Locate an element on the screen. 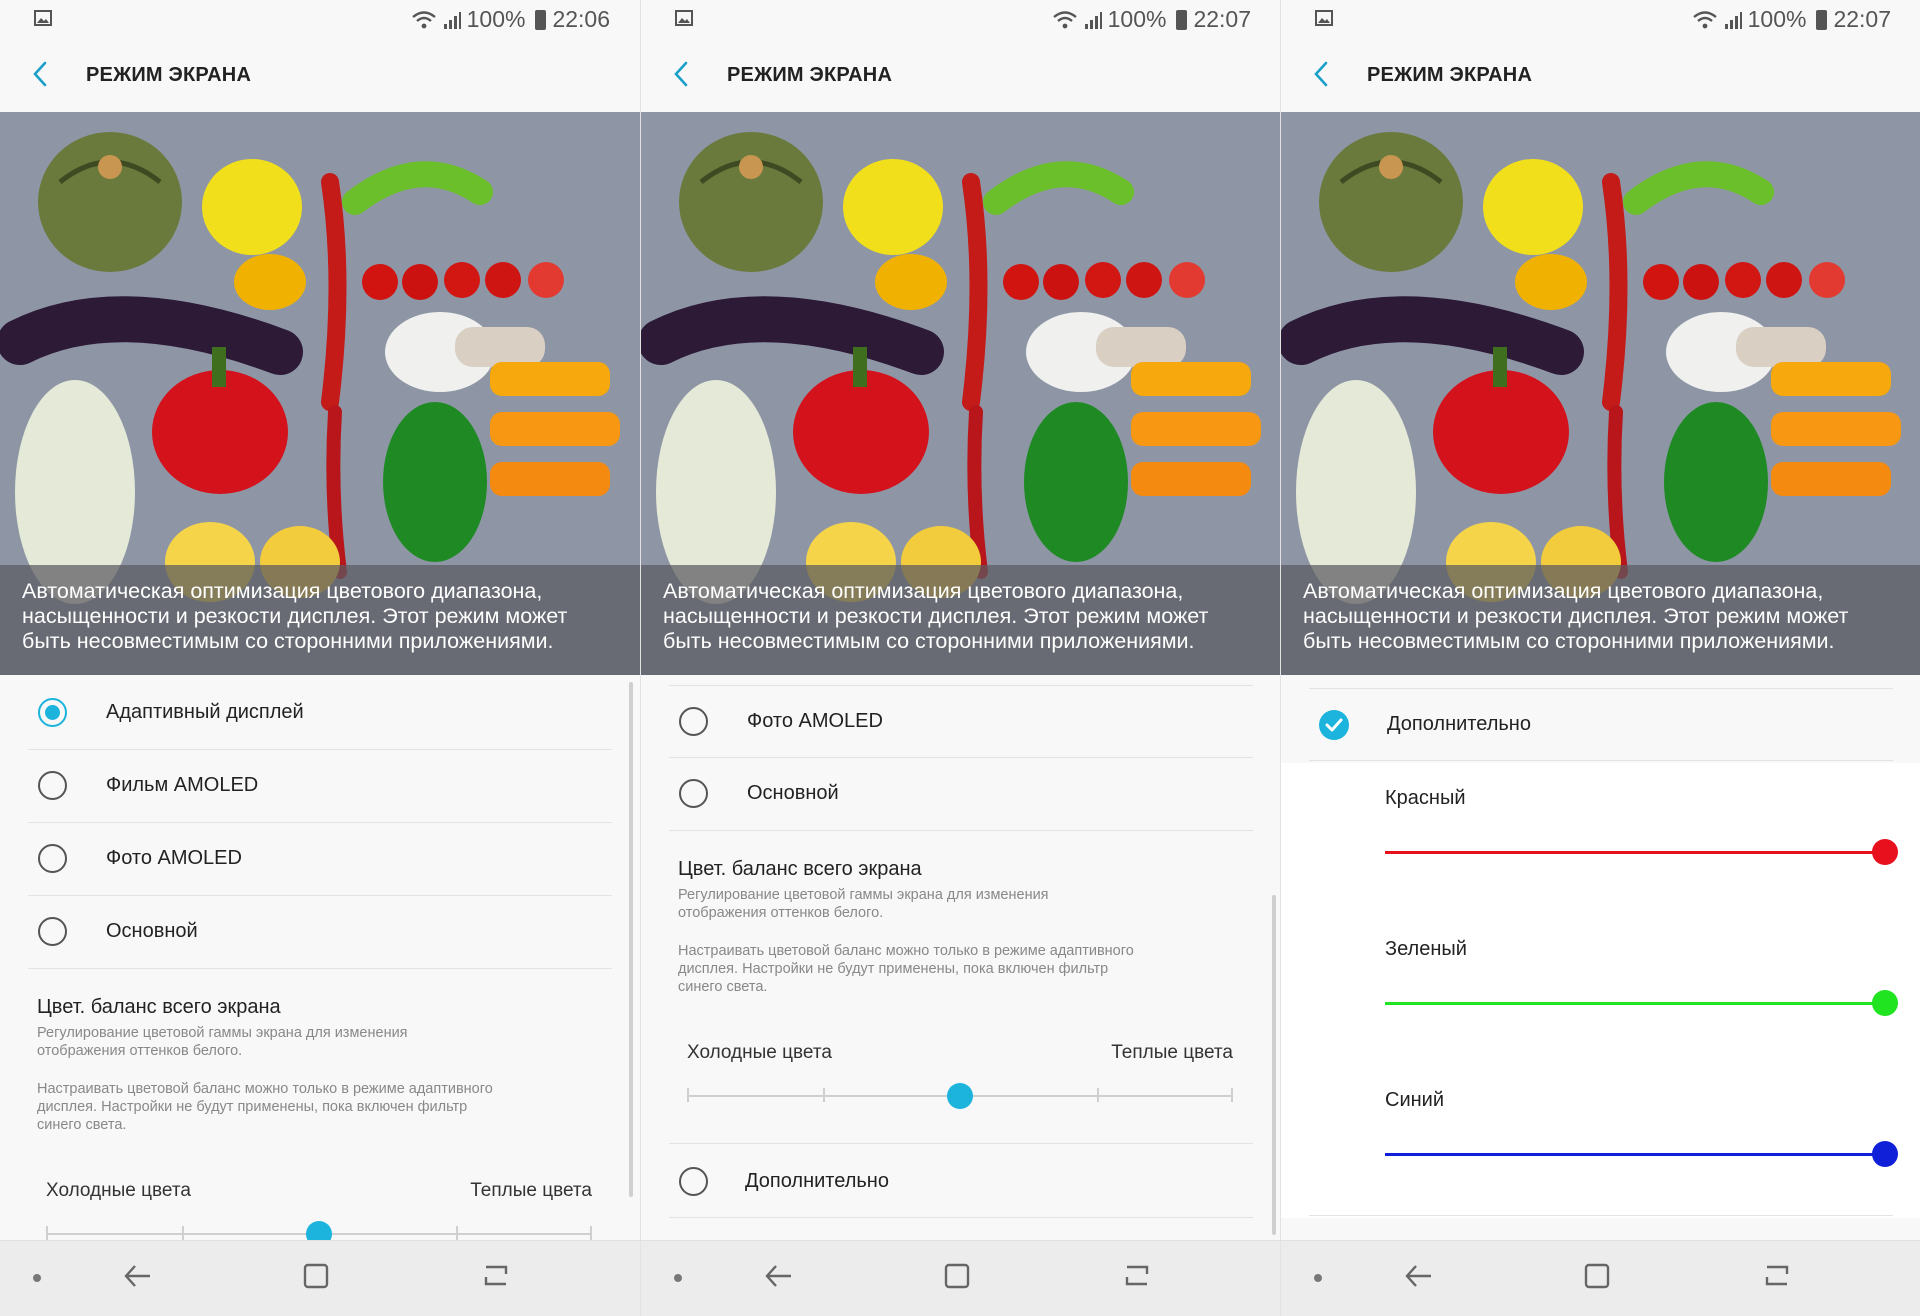 This screenshot has height=1316, width=1920. red-label: Красный is located at coordinates (1425, 798).